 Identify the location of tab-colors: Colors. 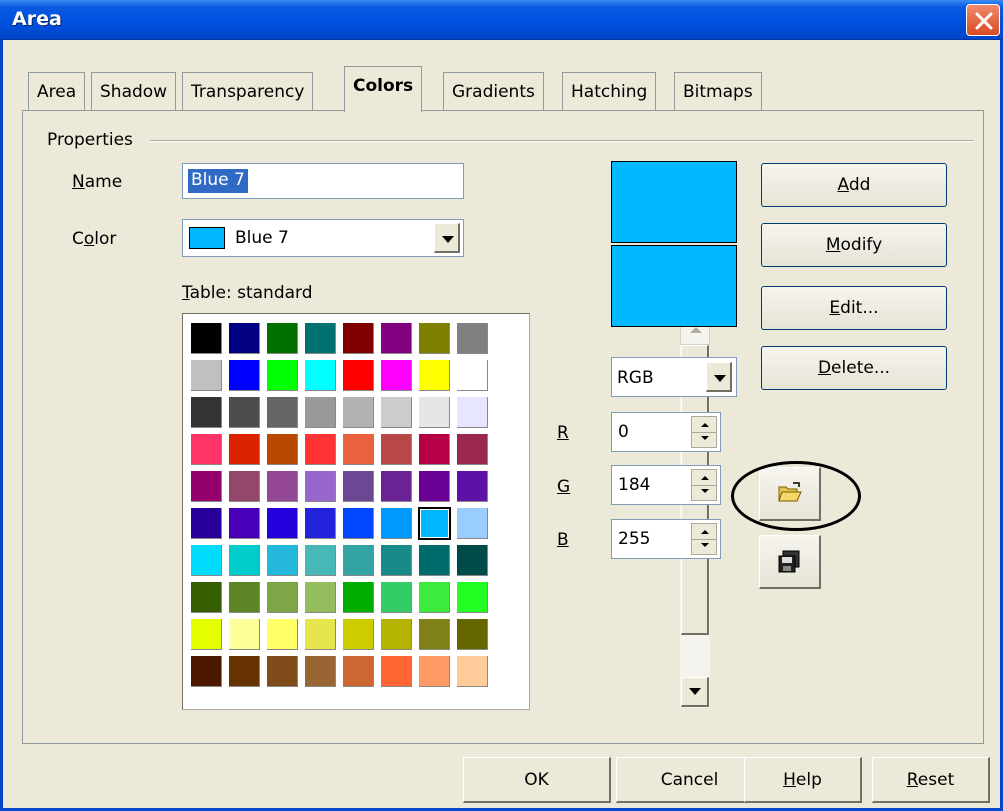
(383, 89).